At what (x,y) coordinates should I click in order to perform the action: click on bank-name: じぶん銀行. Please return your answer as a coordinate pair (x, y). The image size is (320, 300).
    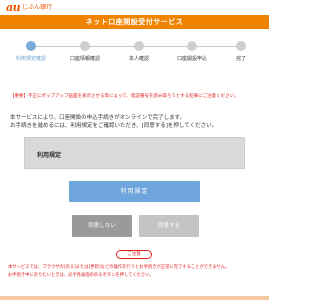
    Looking at the image, I should click on (37, 7).